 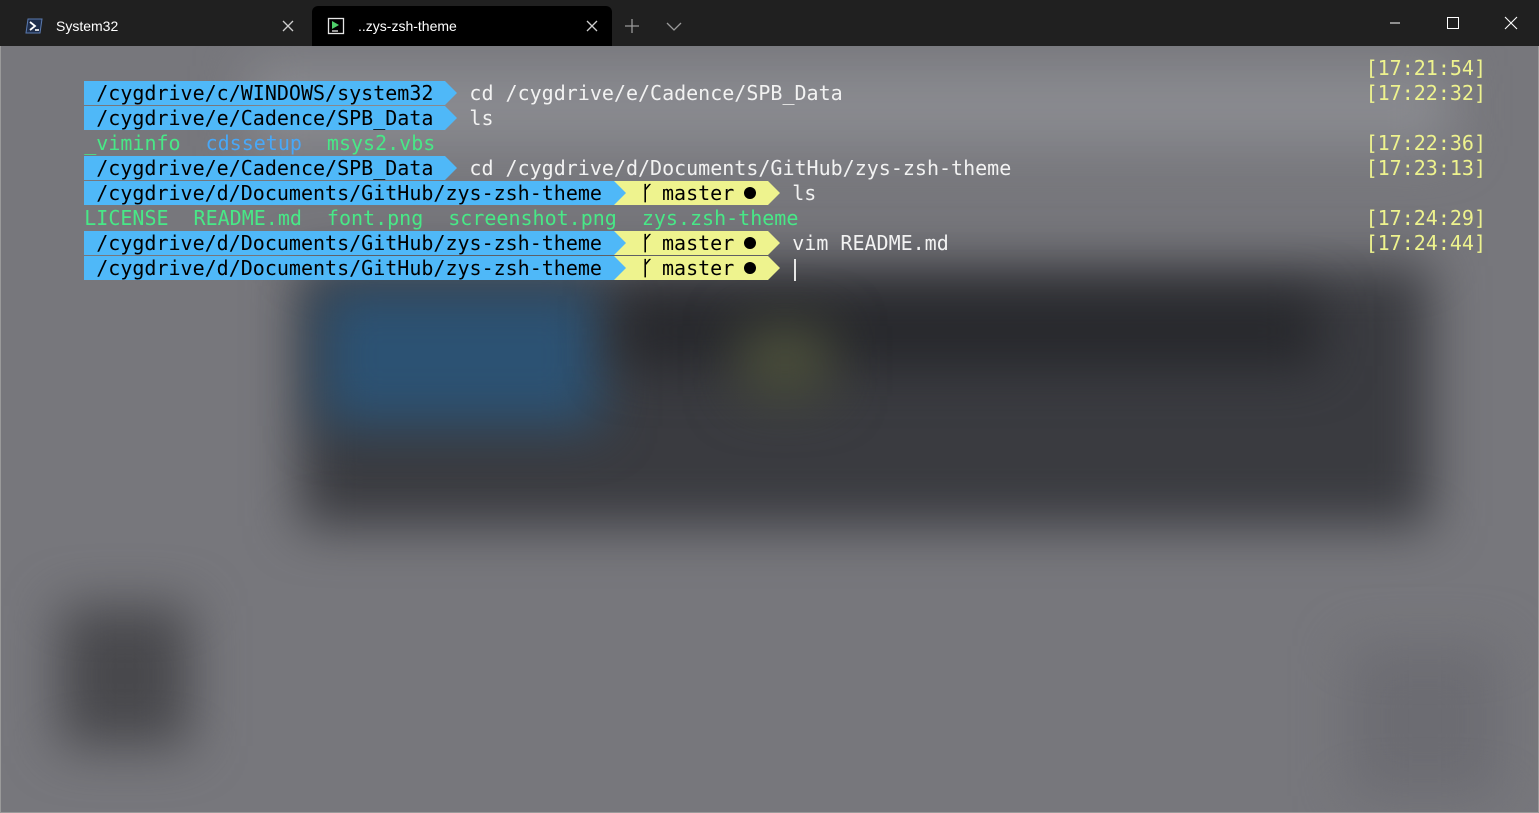 What do you see at coordinates (336, 26) in the screenshot?
I see `terminal-icon` at bounding box center [336, 26].